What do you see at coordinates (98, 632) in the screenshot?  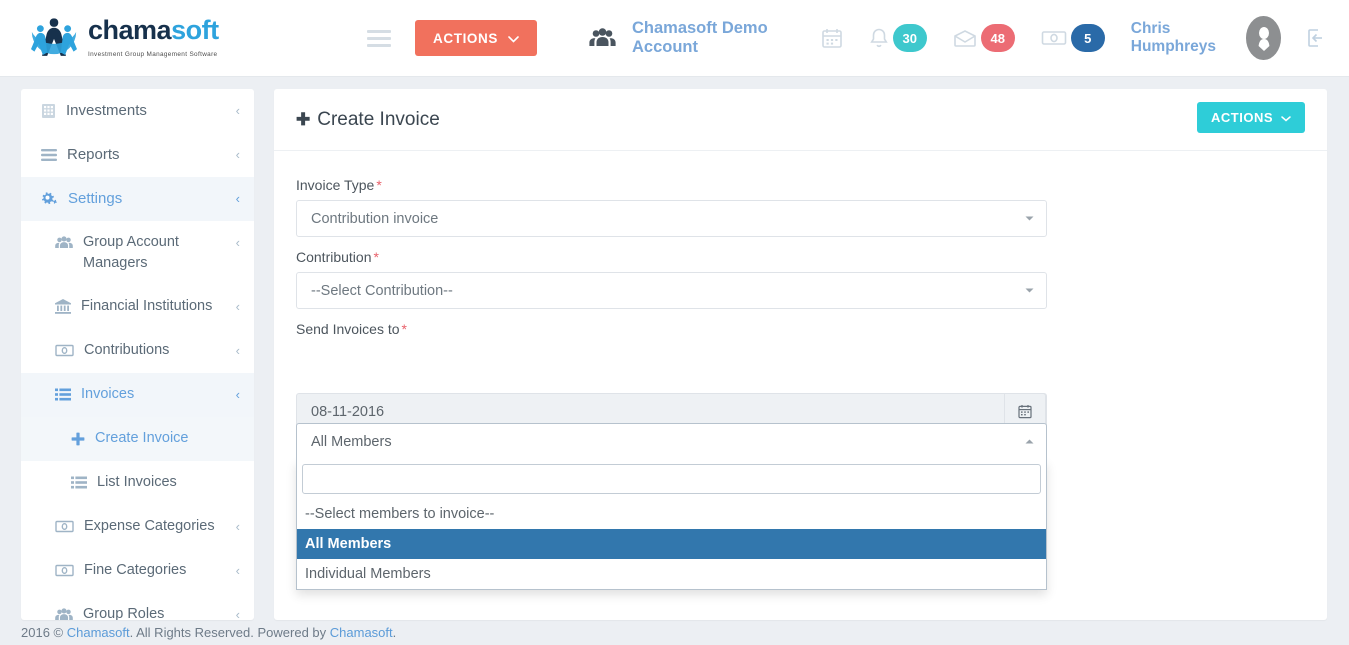 I see `footer-link-chamasoft: Chamasoft` at bounding box center [98, 632].